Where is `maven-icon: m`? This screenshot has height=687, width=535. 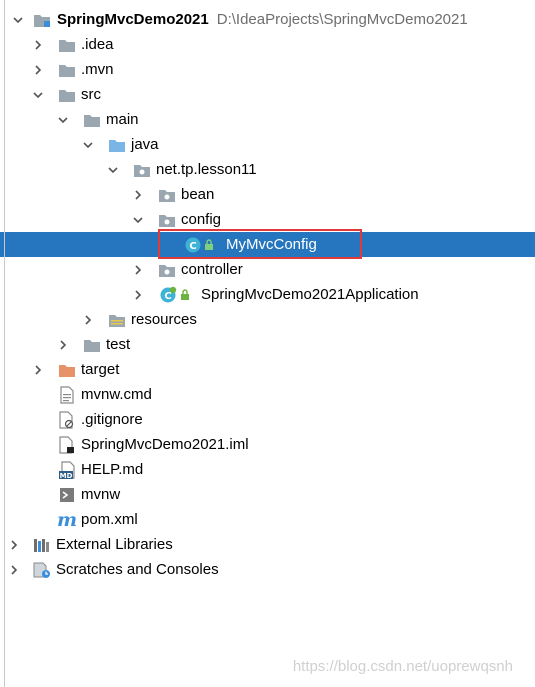
maven-icon: m is located at coordinates (67, 519).